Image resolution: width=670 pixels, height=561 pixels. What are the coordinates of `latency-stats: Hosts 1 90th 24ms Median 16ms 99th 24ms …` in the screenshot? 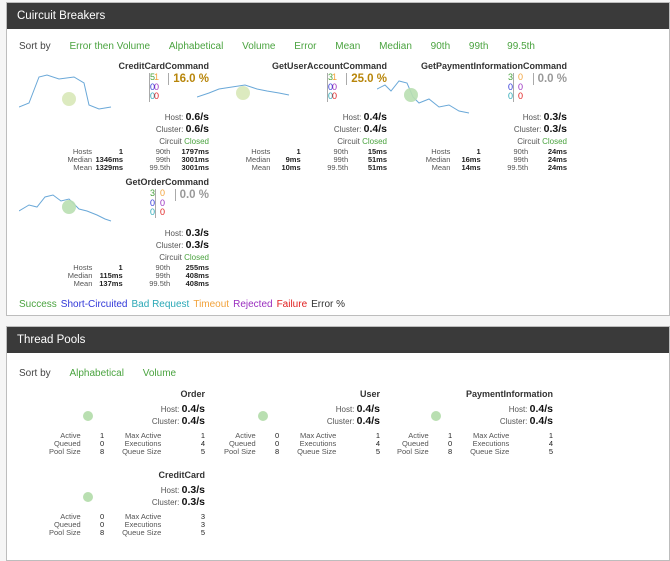 It's located at (472, 159).